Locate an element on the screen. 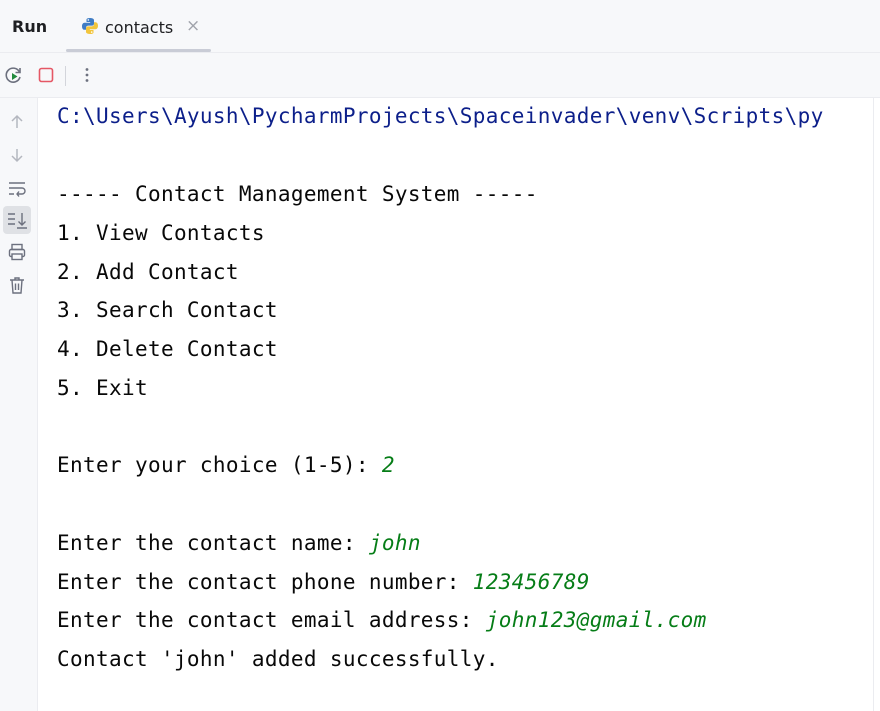 This screenshot has height=711, width=880. toolbar-divider is located at coordinates (65, 76).